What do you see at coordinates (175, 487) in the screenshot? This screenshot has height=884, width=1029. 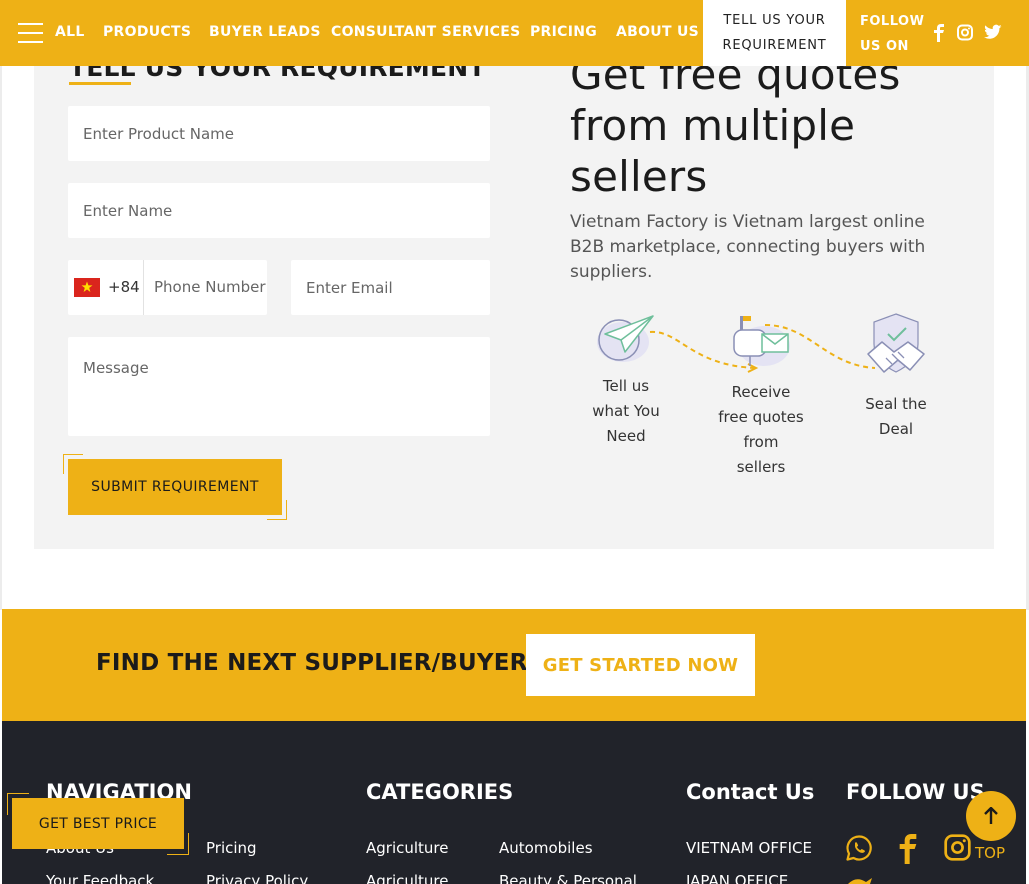 I see `submit-requirement-button: SUBMIT REQUIREMENT` at bounding box center [175, 487].